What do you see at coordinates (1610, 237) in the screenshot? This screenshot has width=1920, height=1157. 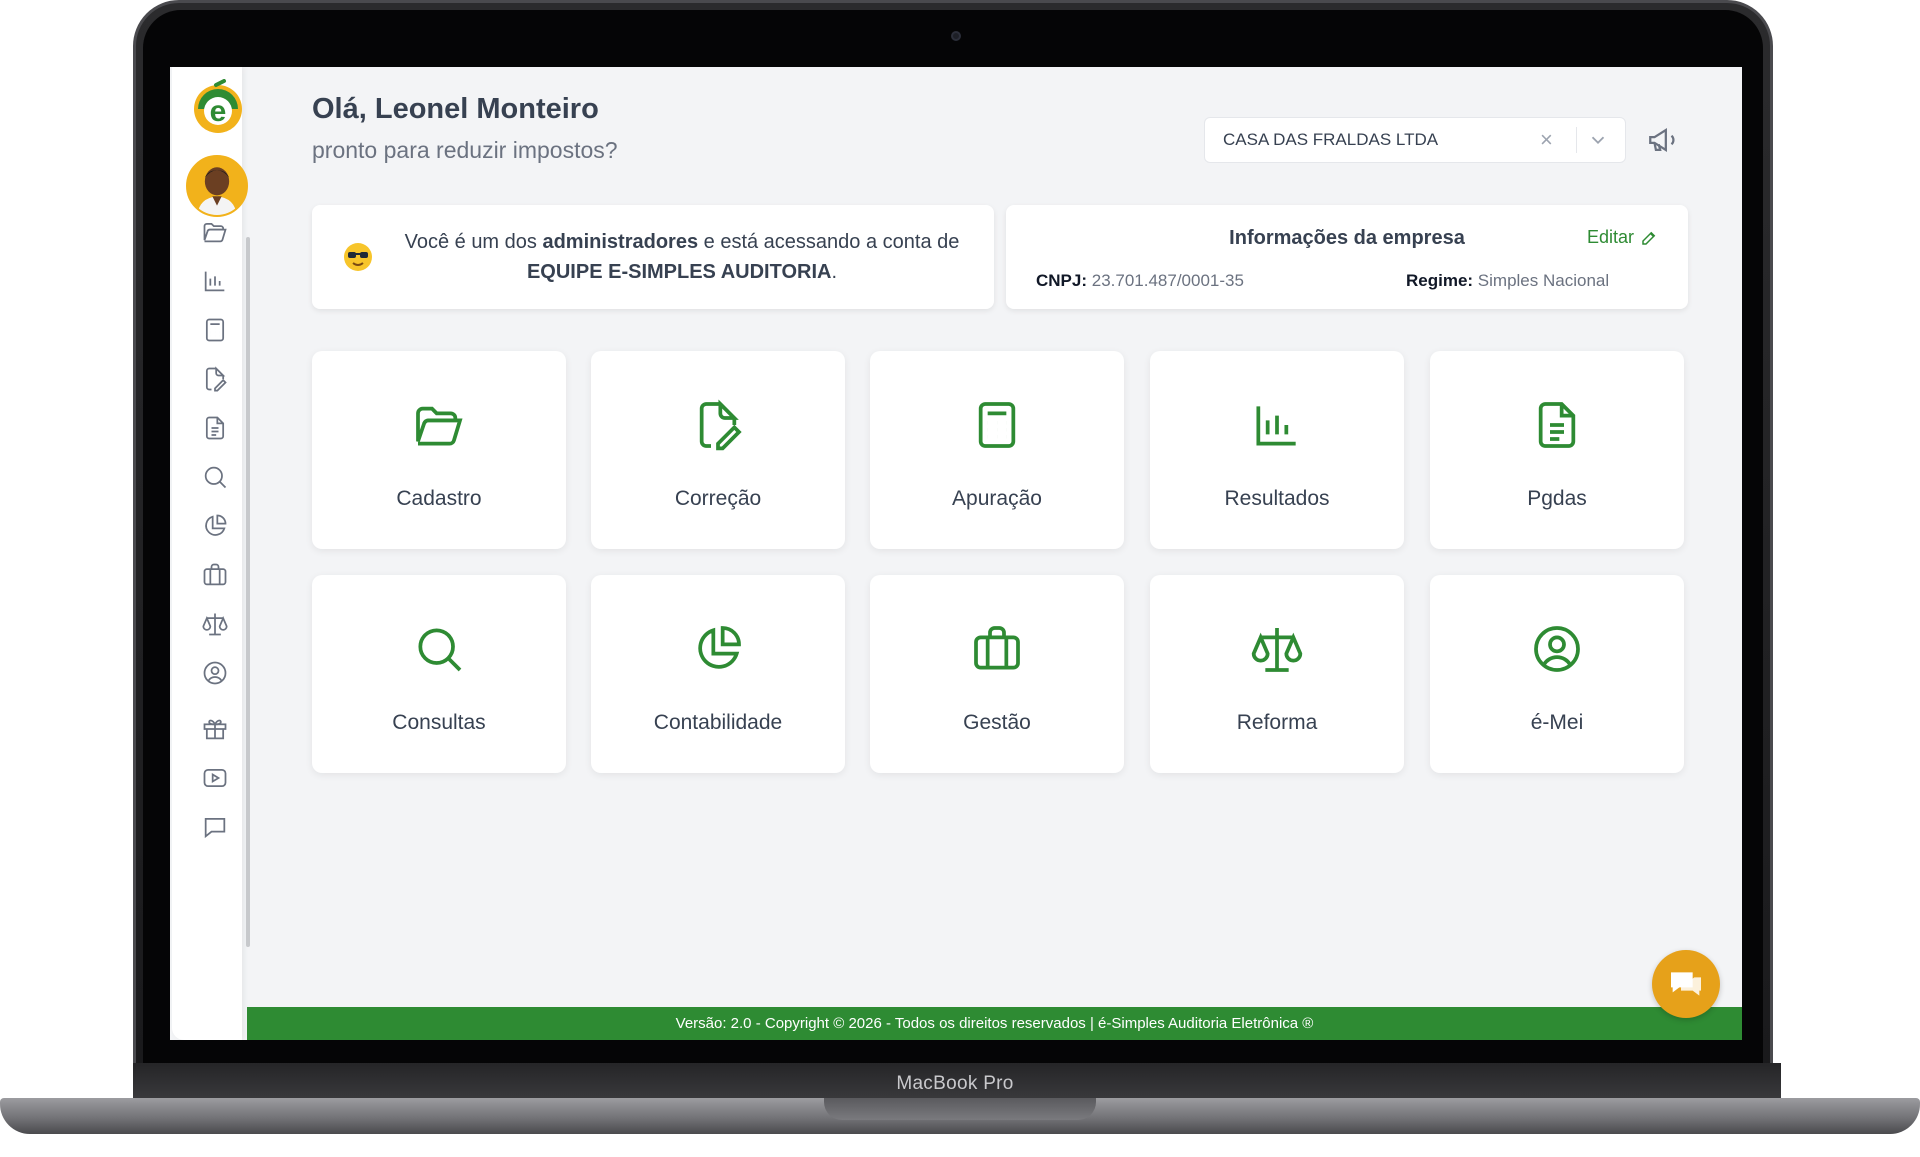 I see `edit-label: Editar` at bounding box center [1610, 237].